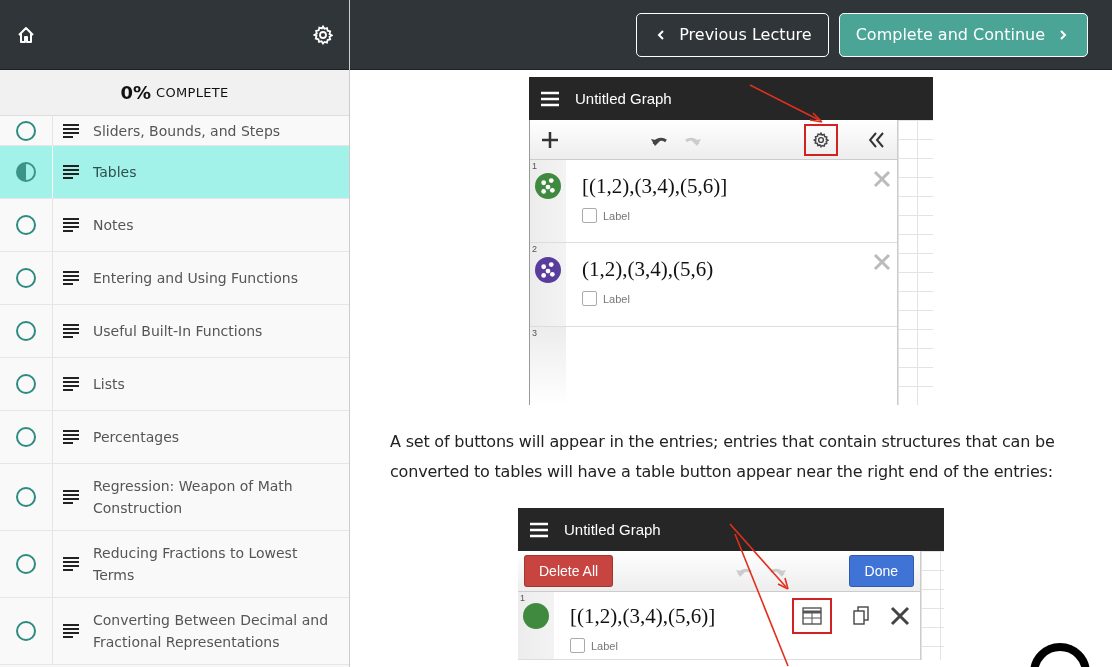 This screenshot has width=1112, height=667. What do you see at coordinates (136, 92) in the screenshot?
I see `progress-percent: 0%` at bounding box center [136, 92].